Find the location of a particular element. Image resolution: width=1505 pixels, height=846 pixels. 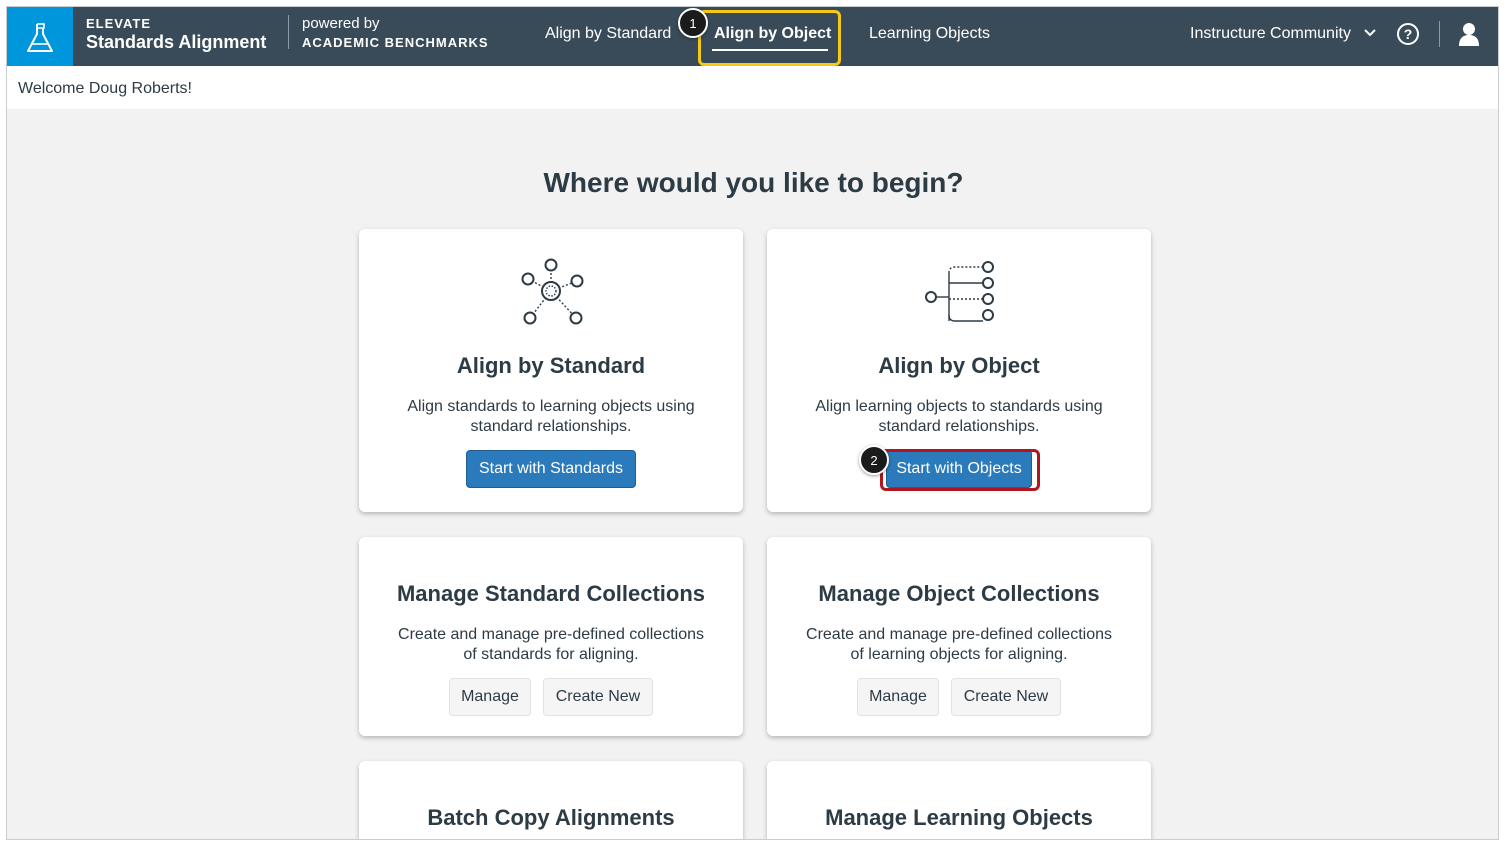

start-with-standards-button: Start with Standards is located at coordinates (551, 469).